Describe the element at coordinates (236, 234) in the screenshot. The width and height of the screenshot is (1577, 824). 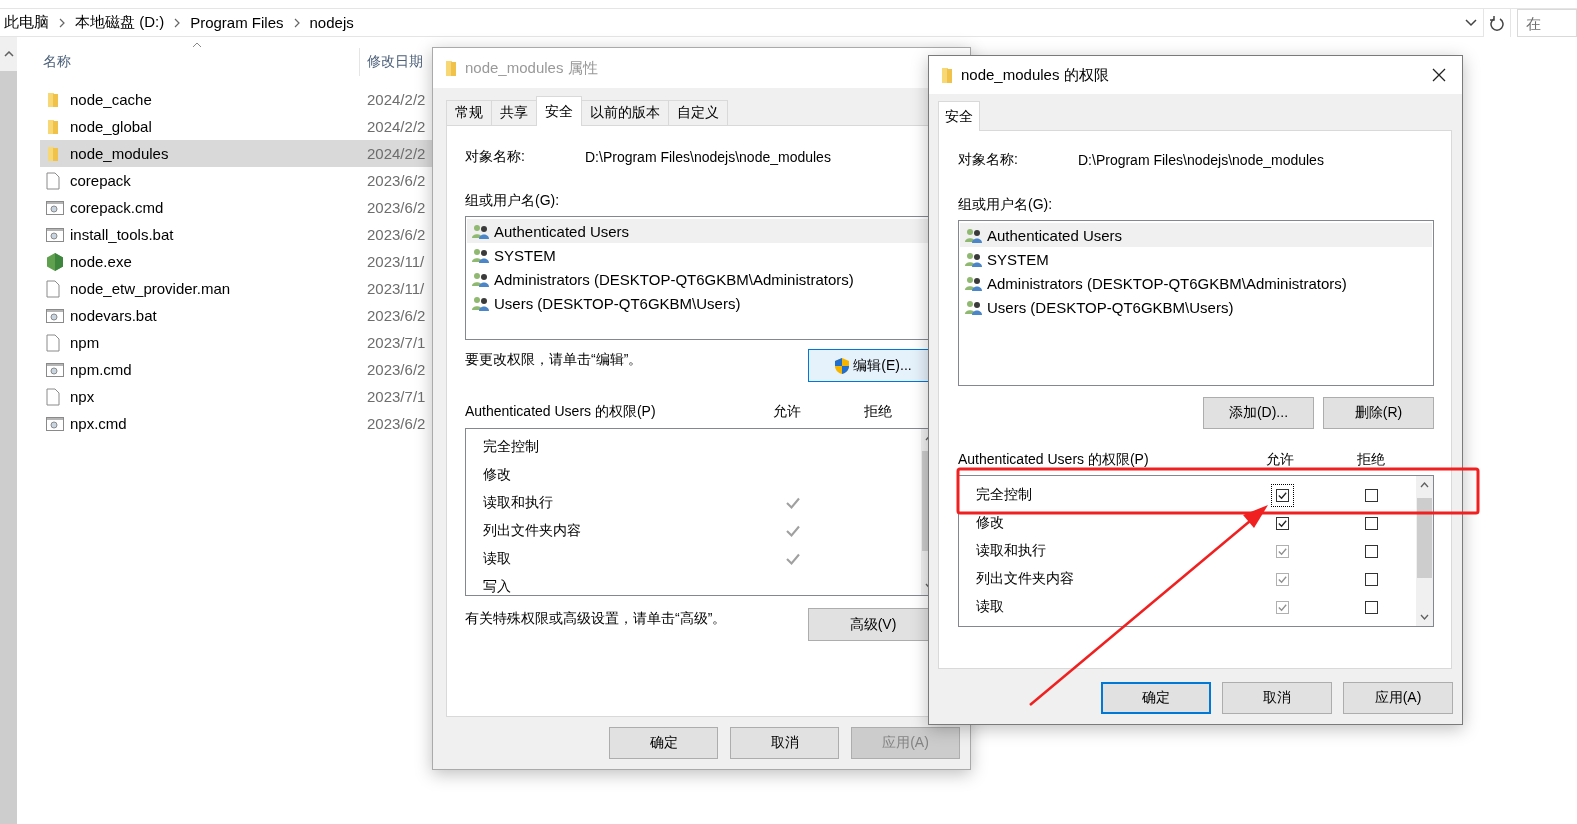
I see `file-row: install_tools.bat 2023/6/2` at that location.